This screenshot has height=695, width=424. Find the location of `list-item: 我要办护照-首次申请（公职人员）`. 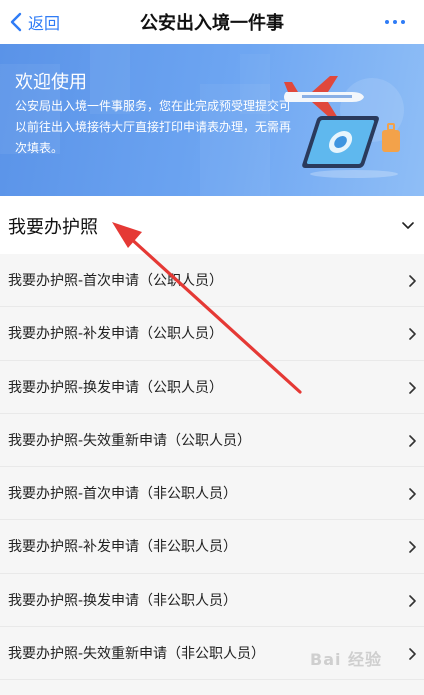

list-item: 我要办护照-首次申请（公职人员） is located at coordinates (212, 281).